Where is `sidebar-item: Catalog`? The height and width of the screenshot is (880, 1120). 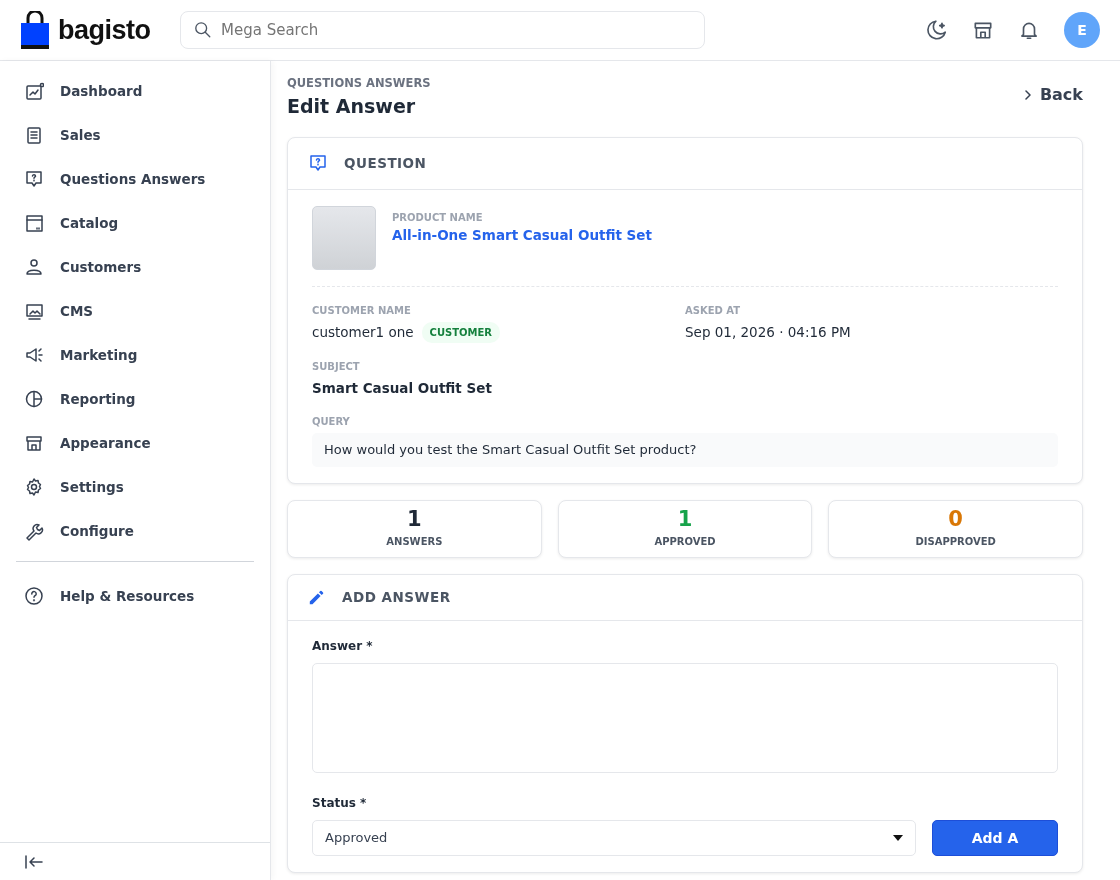 sidebar-item: Catalog is located at coordinates (135, 223).